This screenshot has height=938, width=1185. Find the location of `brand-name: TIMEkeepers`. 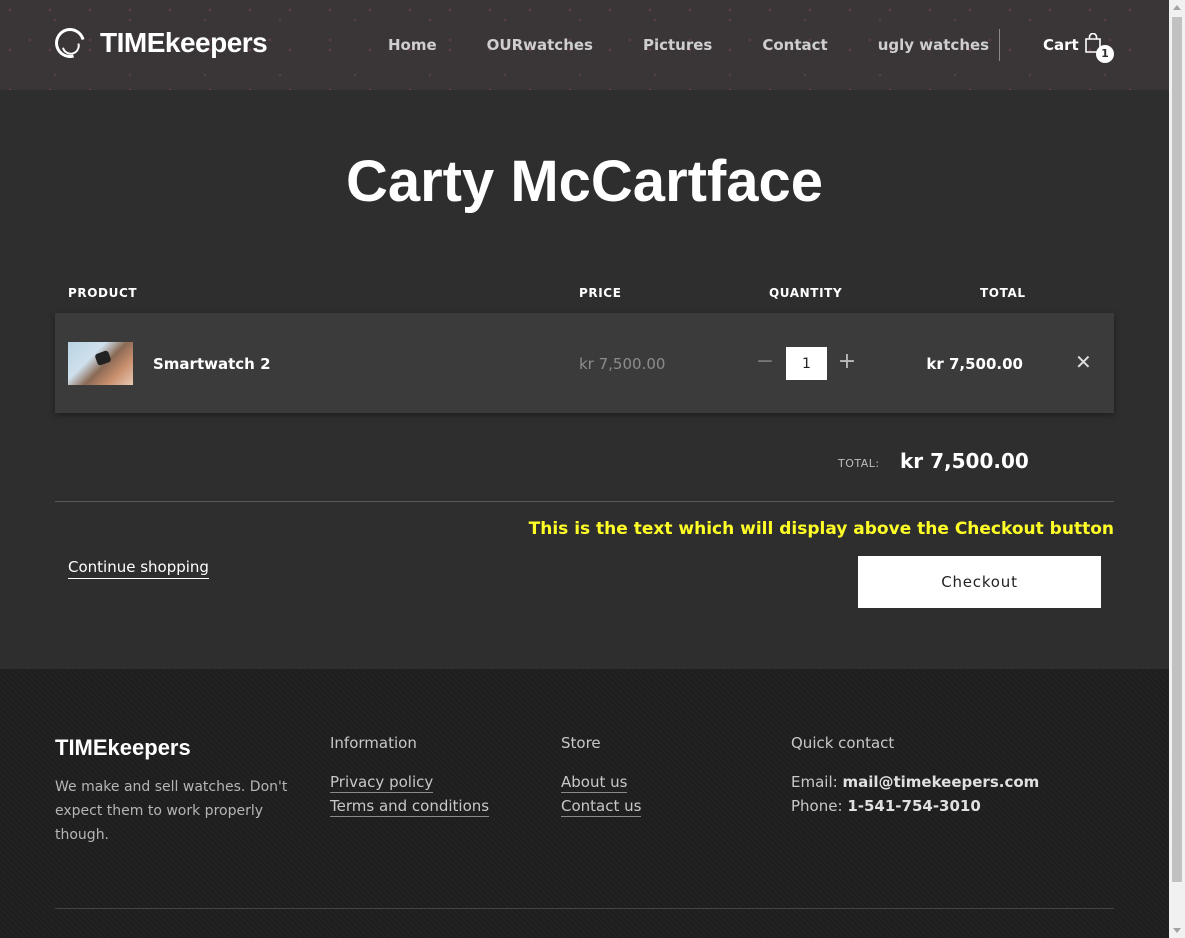

brand-name: TIMEkeepers is located at coordinates (184, 42).